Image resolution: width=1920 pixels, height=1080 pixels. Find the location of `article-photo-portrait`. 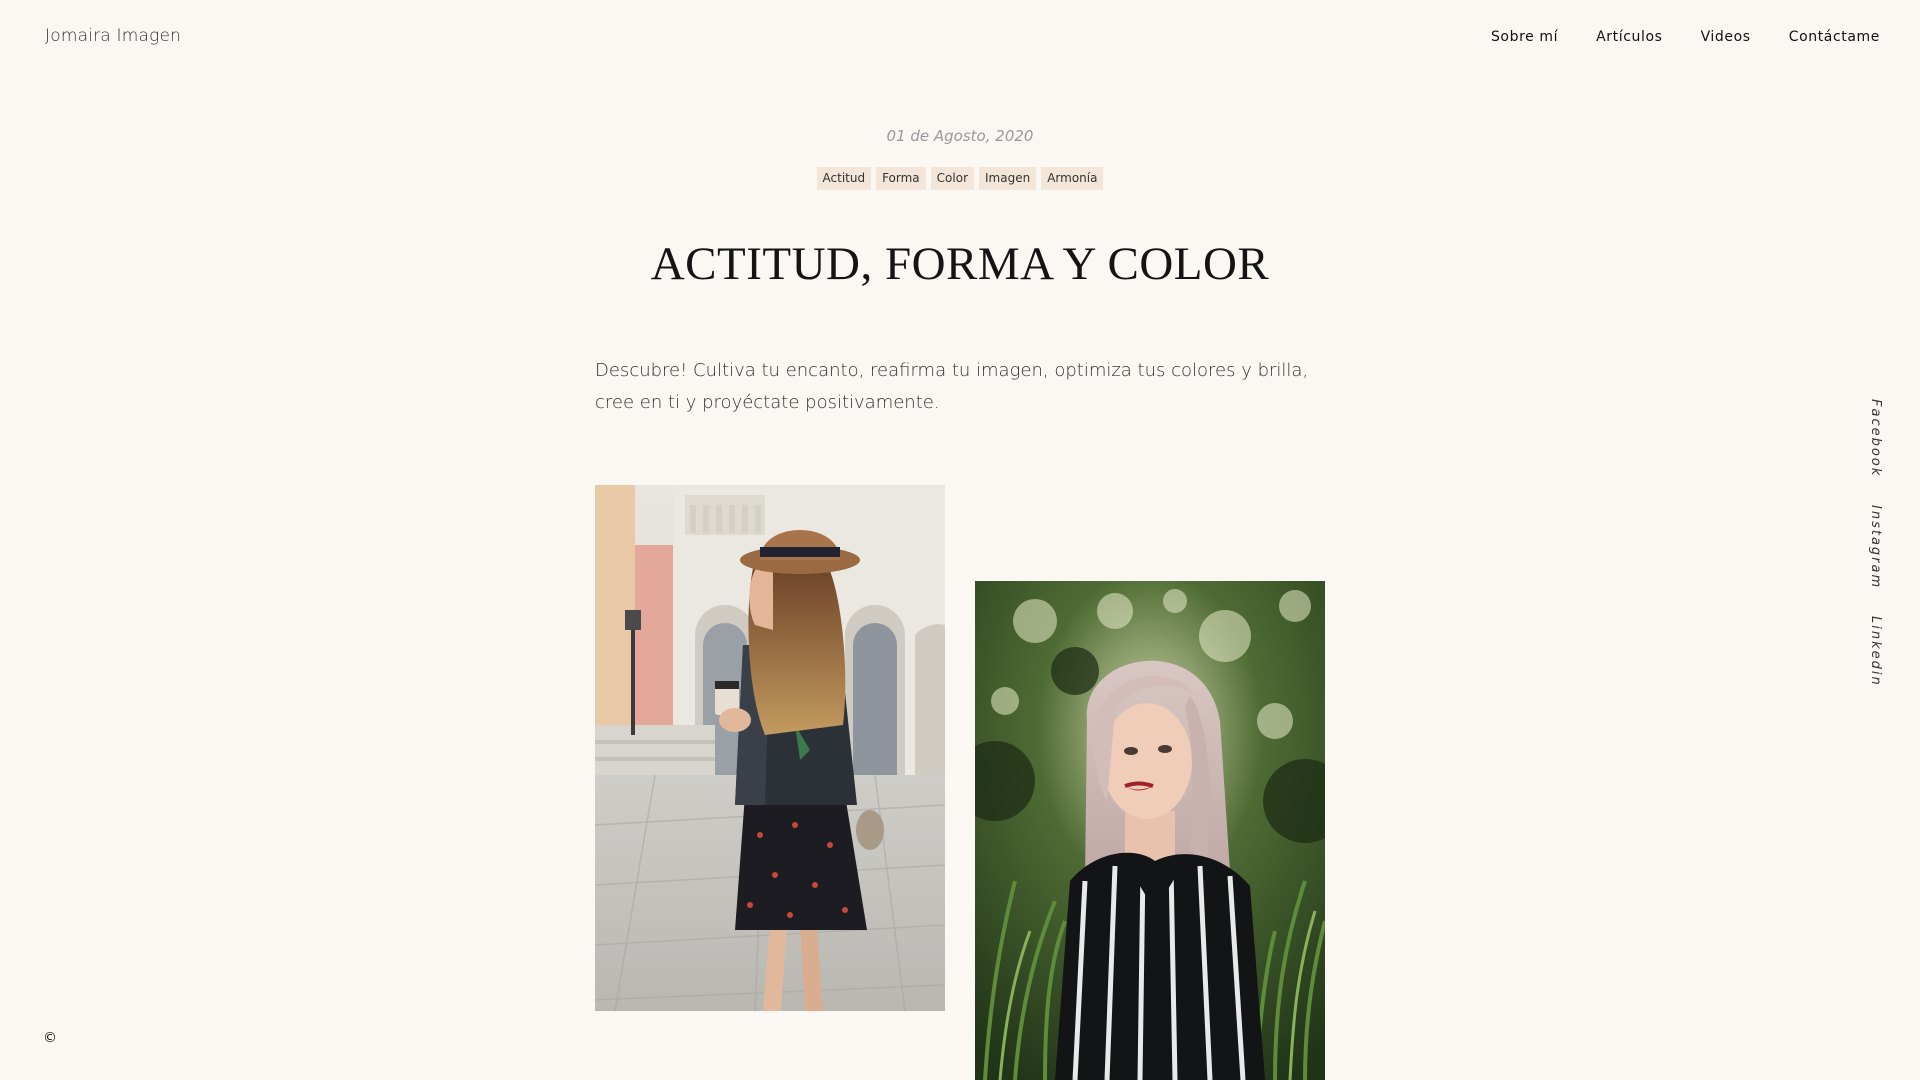

article-photo-portrait is located at coordinates (1150, 830).